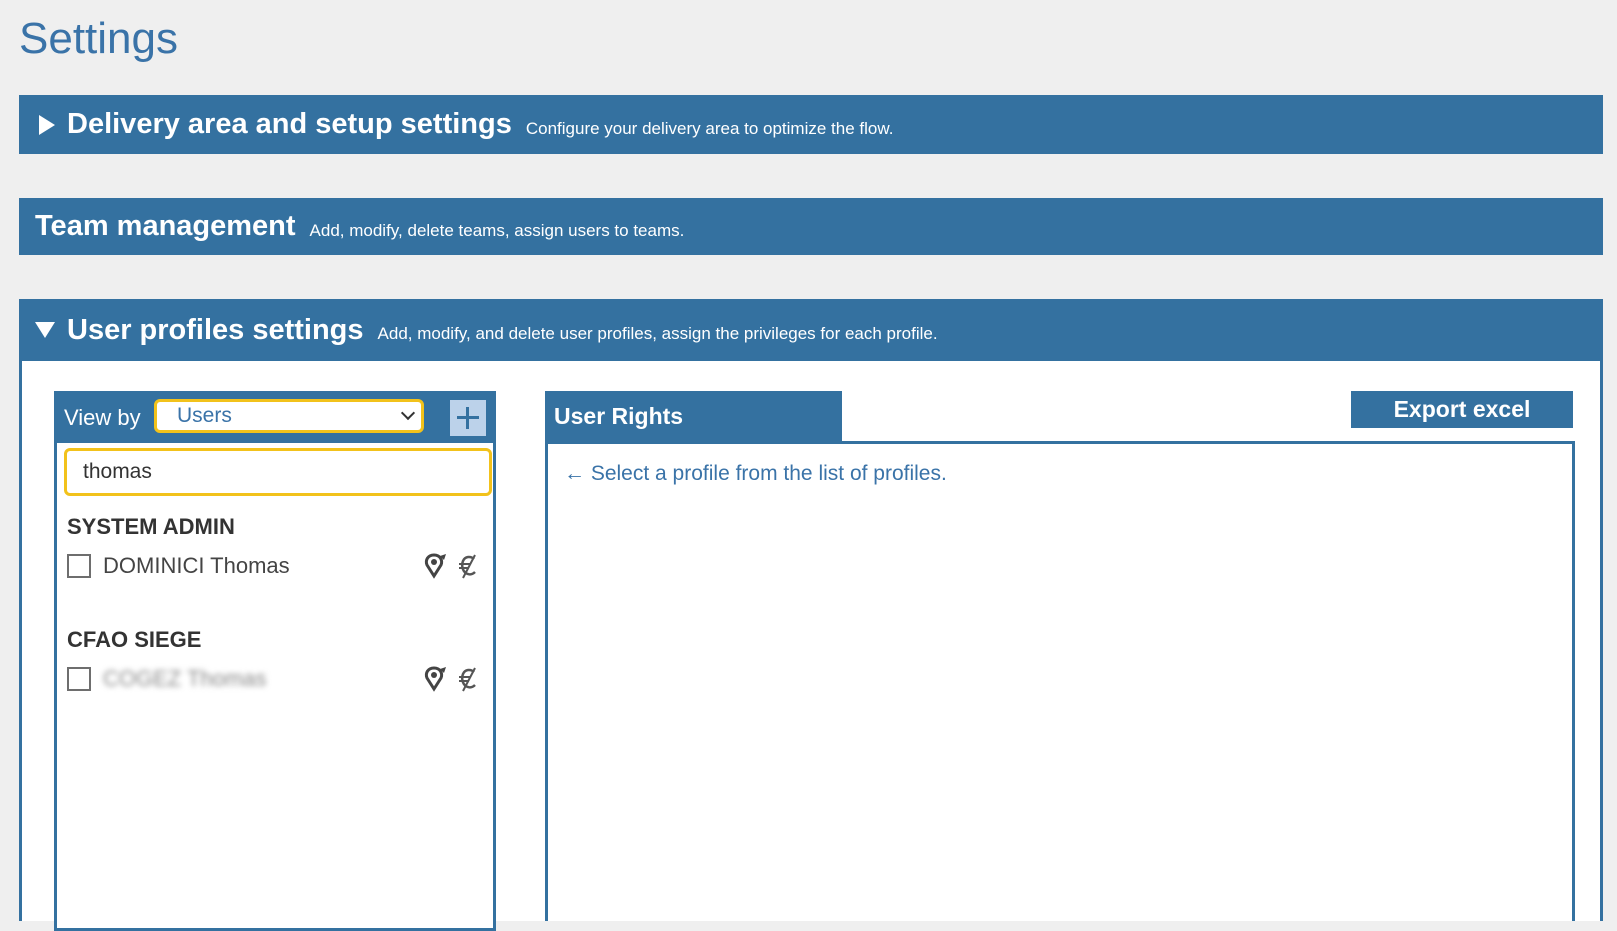 The height and width of the screenshot is (931, 1617). I want to click on group-title: CFAO SIEGE, so click(134, 639).